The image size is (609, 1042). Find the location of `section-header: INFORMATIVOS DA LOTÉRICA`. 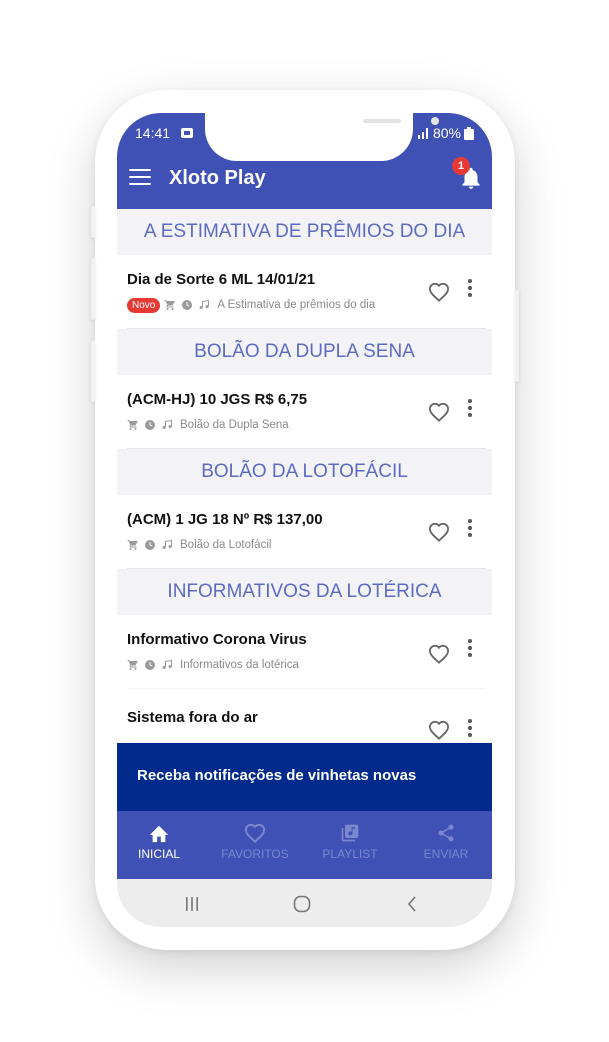

section-header: INFORMATIVOS DA LOTÉRICA is located at coordinates (304, 592).